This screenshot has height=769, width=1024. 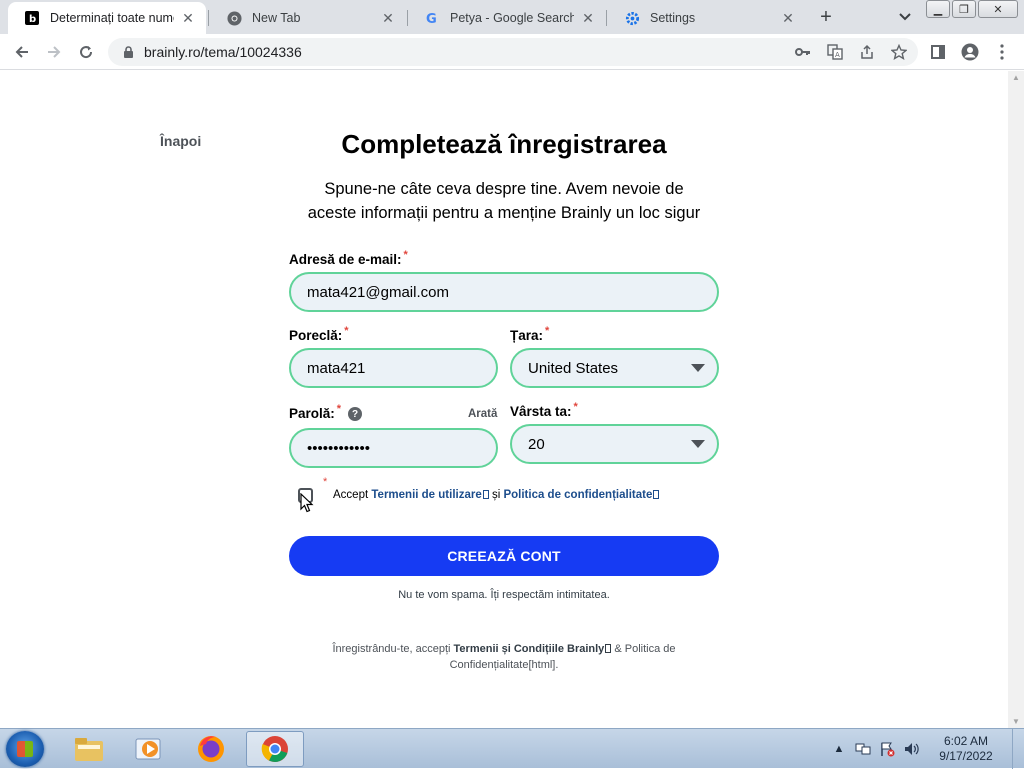 What do you see at coordinates (112, 18) in the screenshot?
I see `tab-title: Determinați toate numere` at bounding box center [112, 18].